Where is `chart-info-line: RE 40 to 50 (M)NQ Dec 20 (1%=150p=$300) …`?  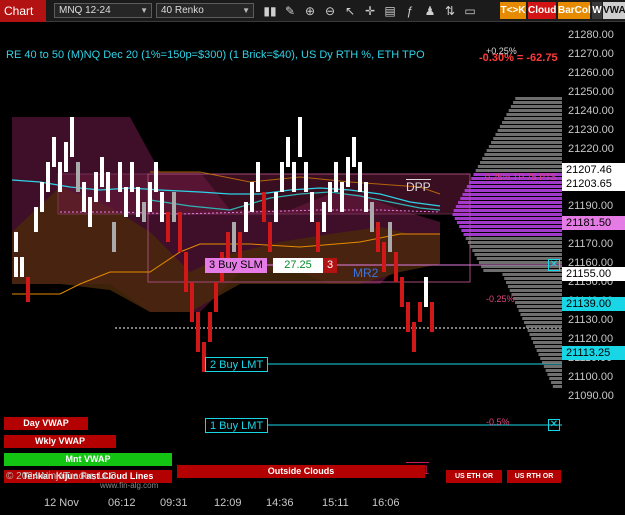 chart-info-line: RE 40 to 50 (M)NQ Dec 20 (1%=150p=$300) … is located at coordinates (215, 55).